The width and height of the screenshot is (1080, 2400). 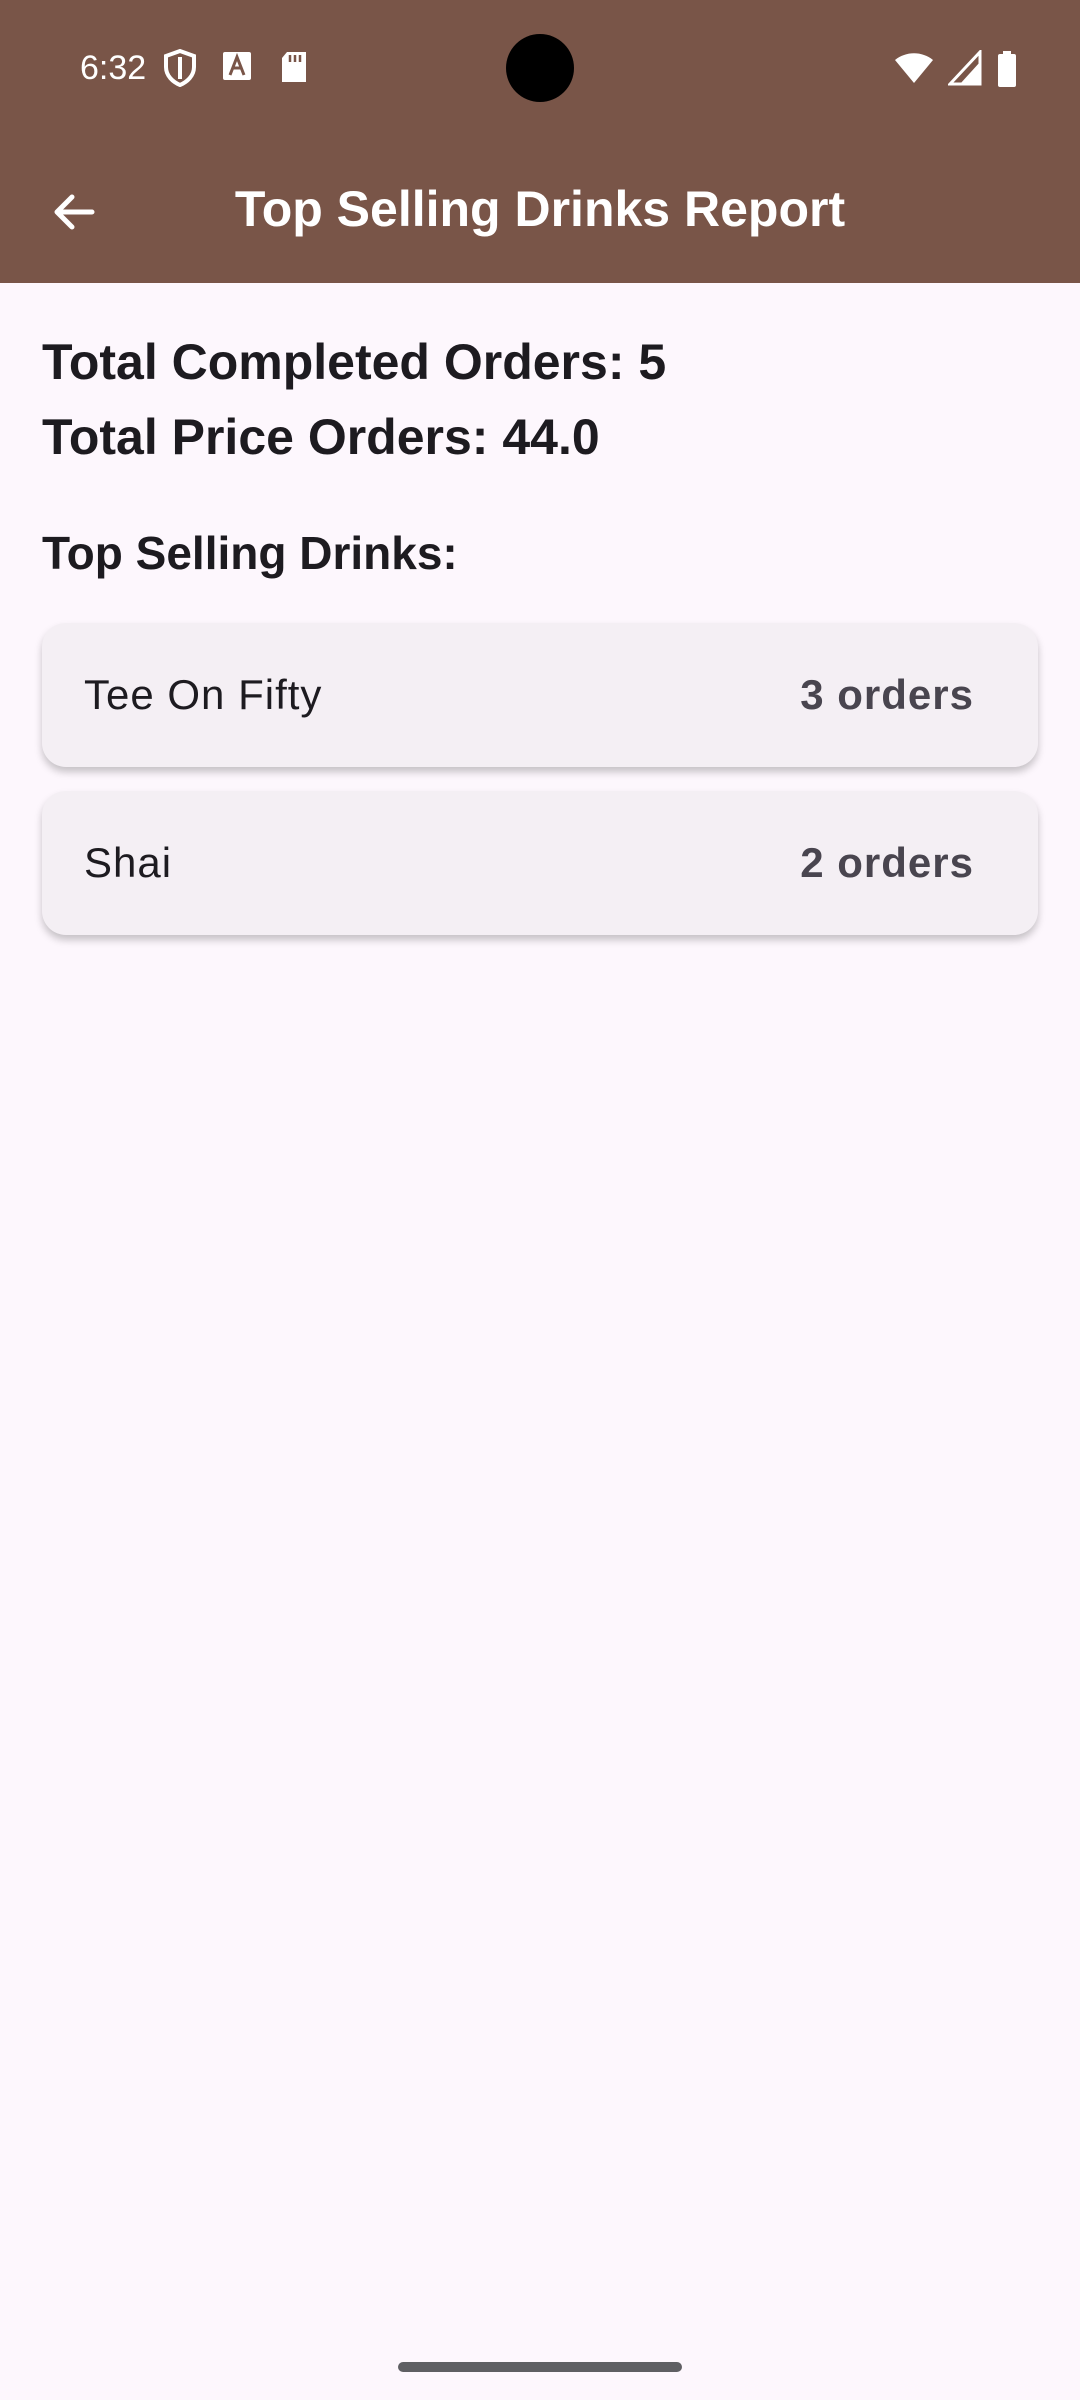 I want to click on total-price-orders: Total Price Orders: 44.0, so click(x=321, y=437).